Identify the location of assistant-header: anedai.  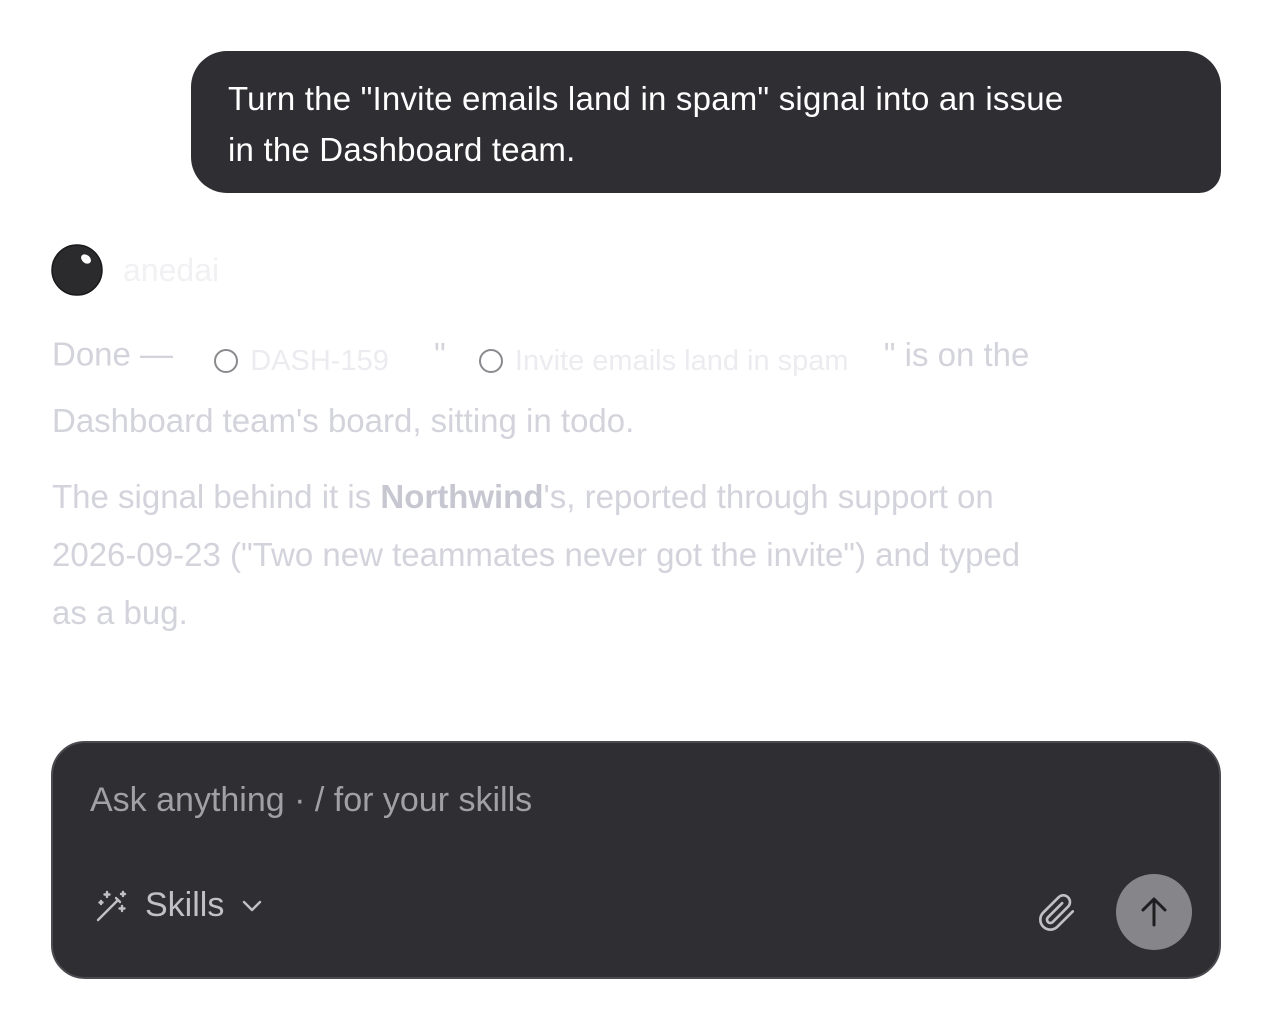
(135, 270).